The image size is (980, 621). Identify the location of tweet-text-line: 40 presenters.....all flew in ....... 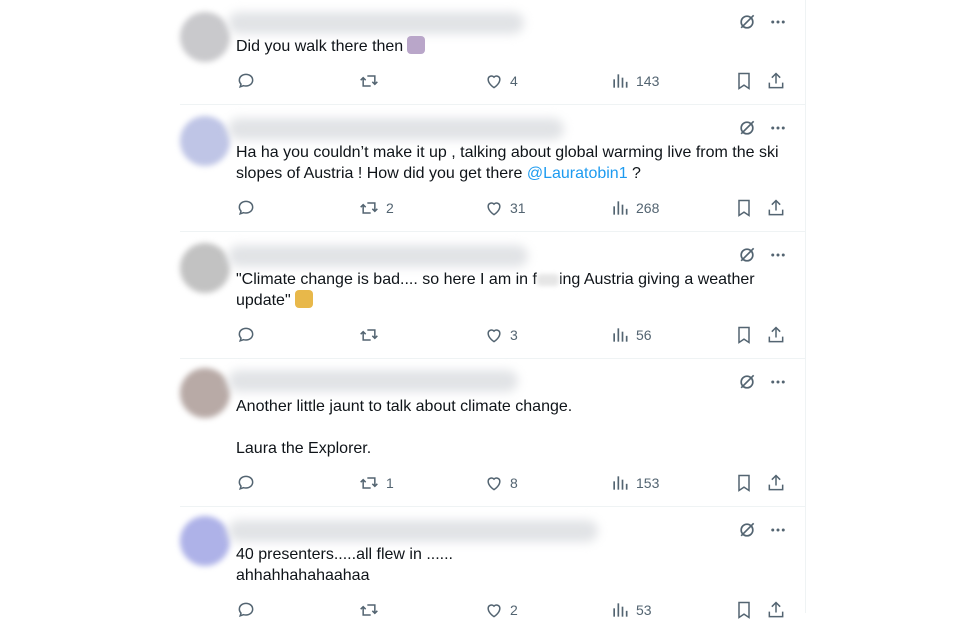
(344, 554).